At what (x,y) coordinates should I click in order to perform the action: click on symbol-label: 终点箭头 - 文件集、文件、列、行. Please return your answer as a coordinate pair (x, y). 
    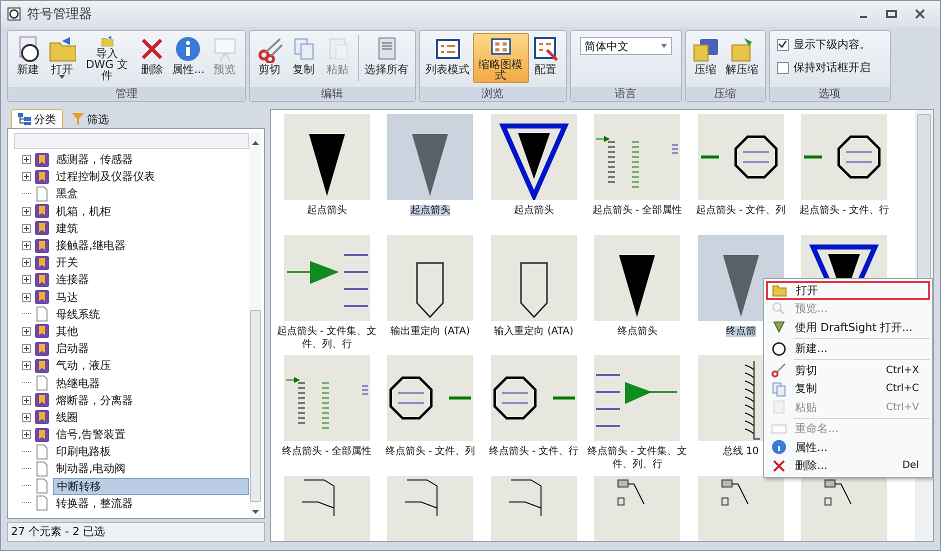
    Looking at the image, I should click on (637, 458).